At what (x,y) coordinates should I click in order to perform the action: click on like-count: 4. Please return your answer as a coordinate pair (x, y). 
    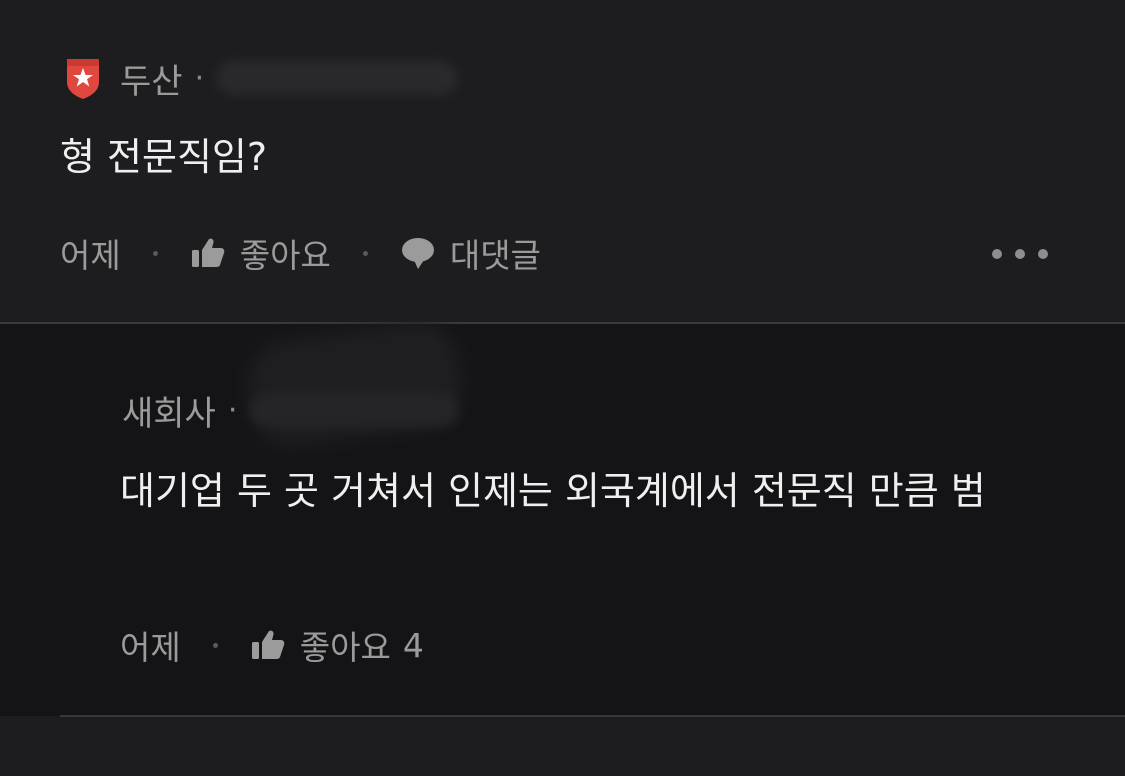
    Looking at the image, I should click on (413, 645).